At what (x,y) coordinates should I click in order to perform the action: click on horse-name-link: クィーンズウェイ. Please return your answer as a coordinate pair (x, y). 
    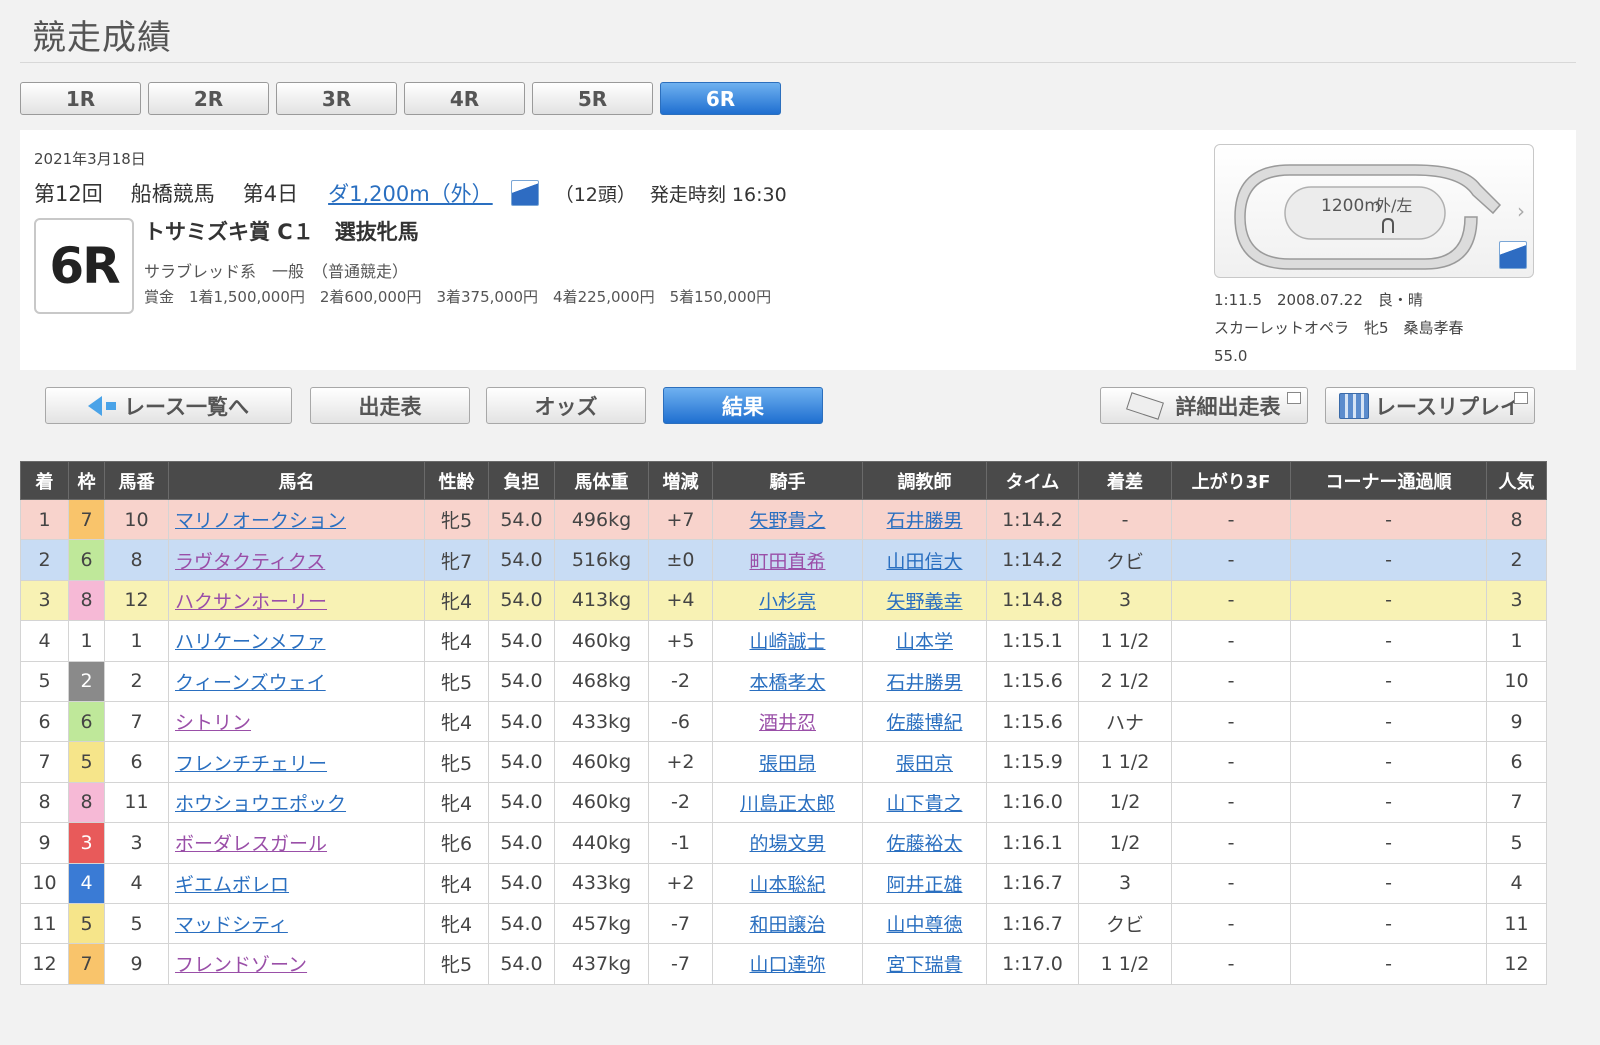
    Looking at the image, I should click on (250, 683).